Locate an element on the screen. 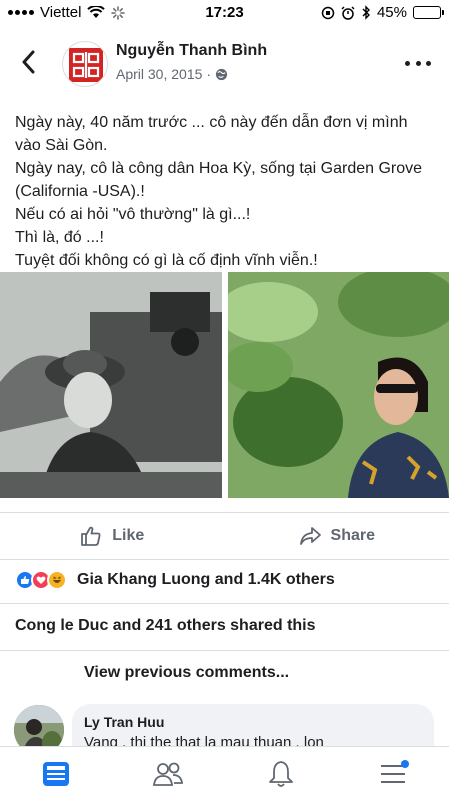  nav-notifications is located at coordinates (281, 774).